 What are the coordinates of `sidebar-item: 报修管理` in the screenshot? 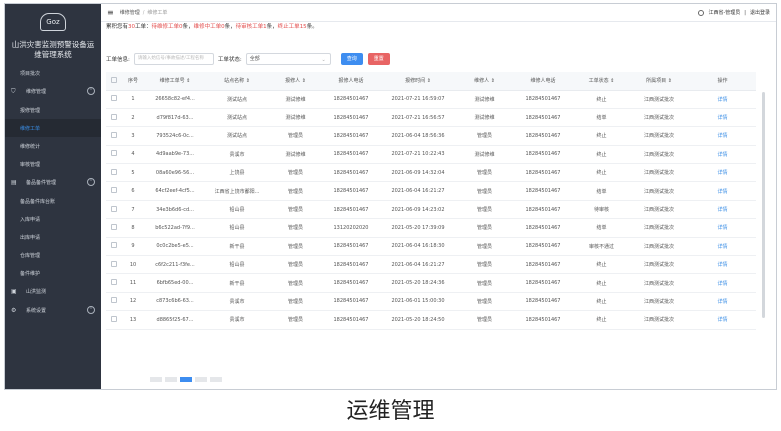 It's located at (53, 110).